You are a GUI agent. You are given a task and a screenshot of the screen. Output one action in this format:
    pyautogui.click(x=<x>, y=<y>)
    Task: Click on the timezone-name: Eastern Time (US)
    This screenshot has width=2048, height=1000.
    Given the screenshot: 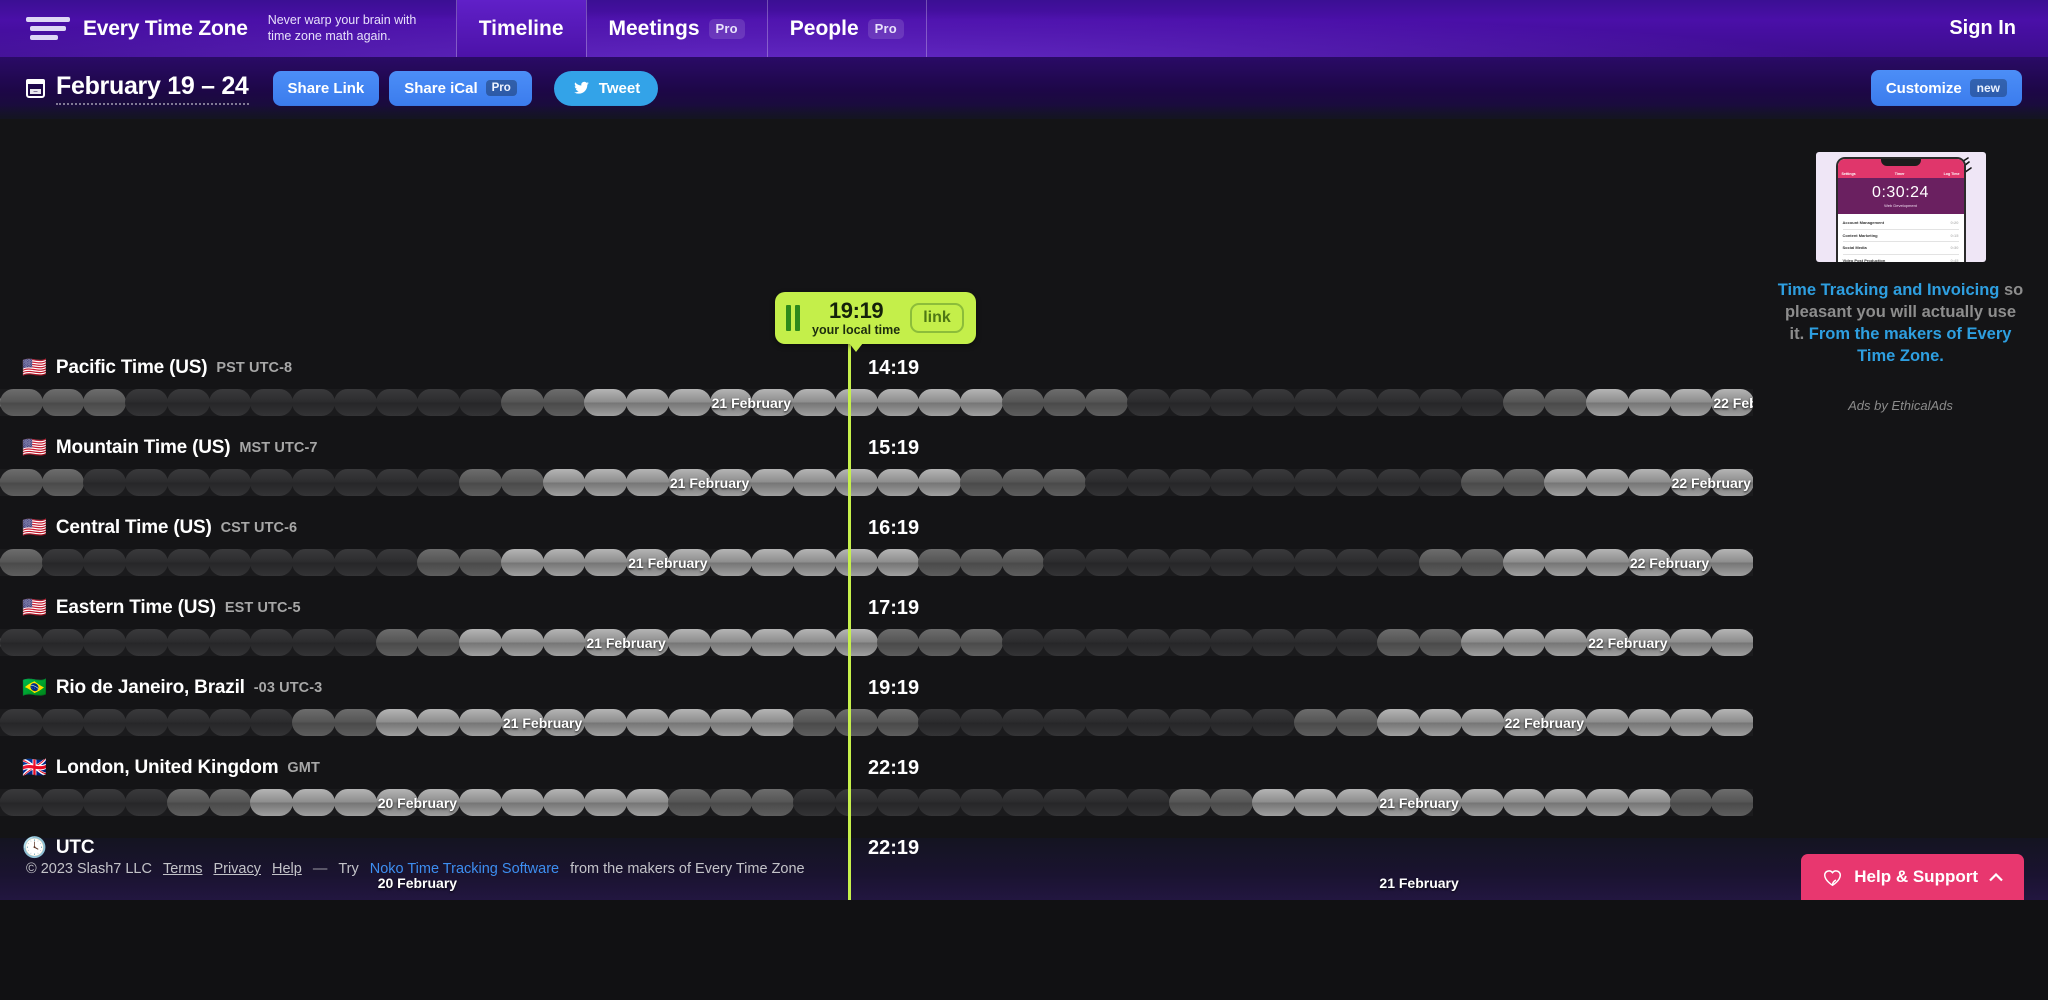 What is the action you would take?
    pyautogui.click(x=135, y=607)
    